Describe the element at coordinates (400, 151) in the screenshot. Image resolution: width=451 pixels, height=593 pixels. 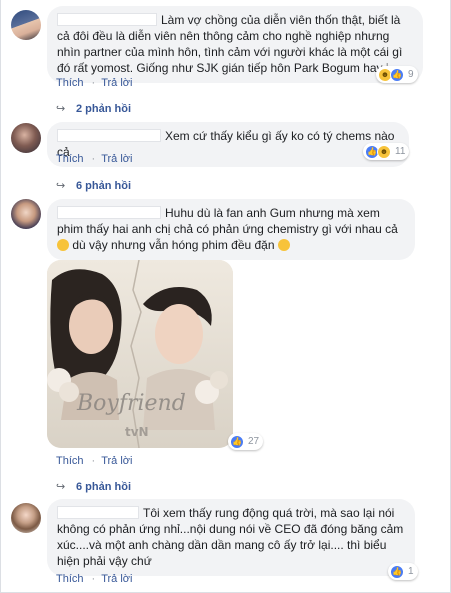
I see `reaction-count: 11` at that location.